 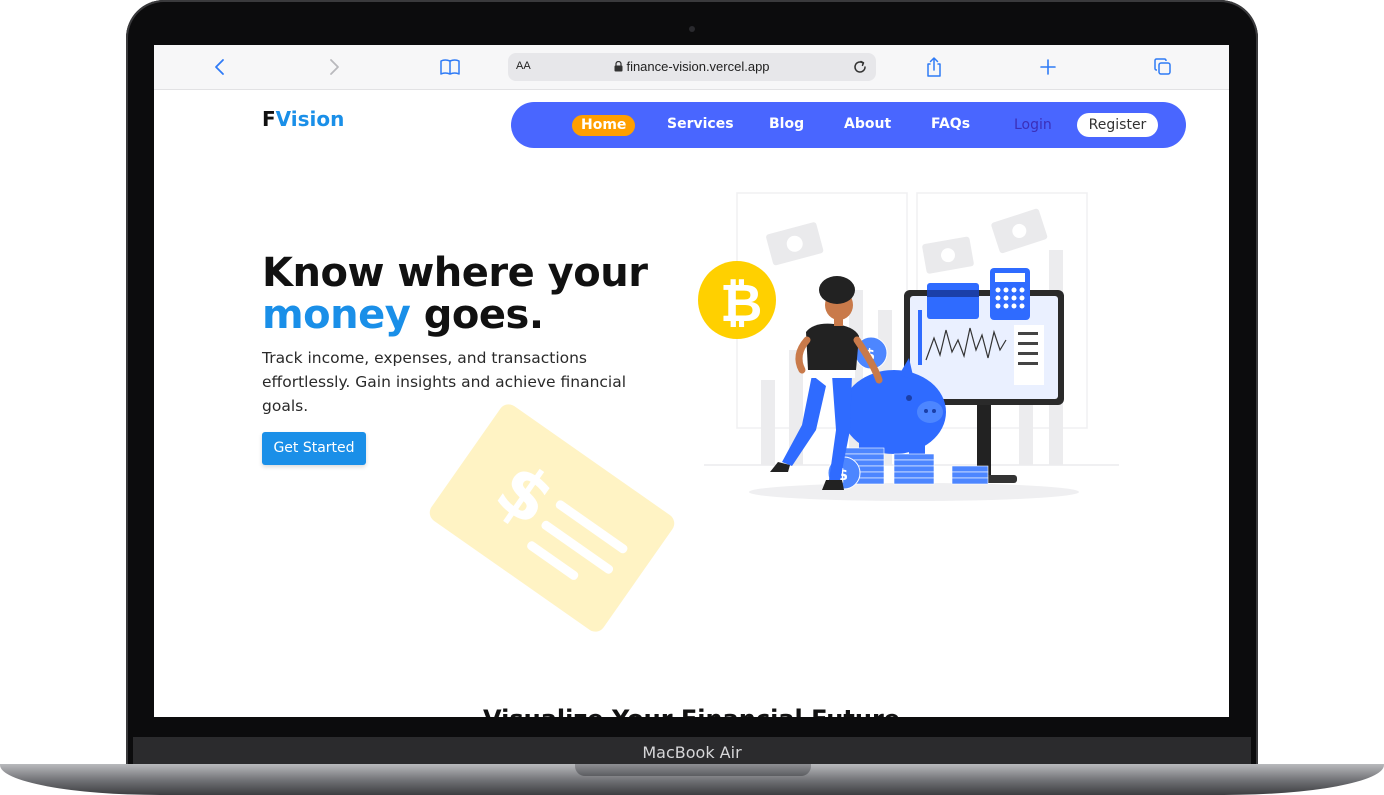 I want to click on back-icon, so click(x=220, y=67).